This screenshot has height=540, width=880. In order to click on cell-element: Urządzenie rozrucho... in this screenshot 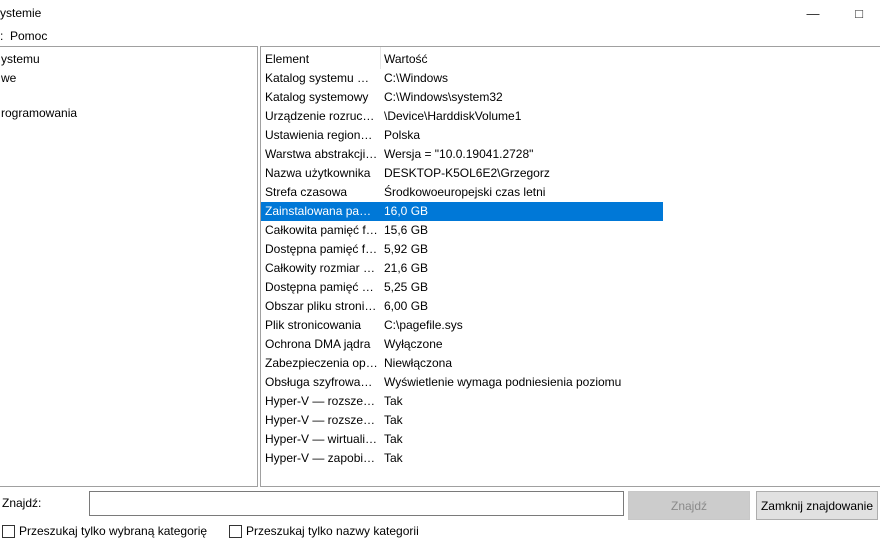, I will do `click(322, 116)`.